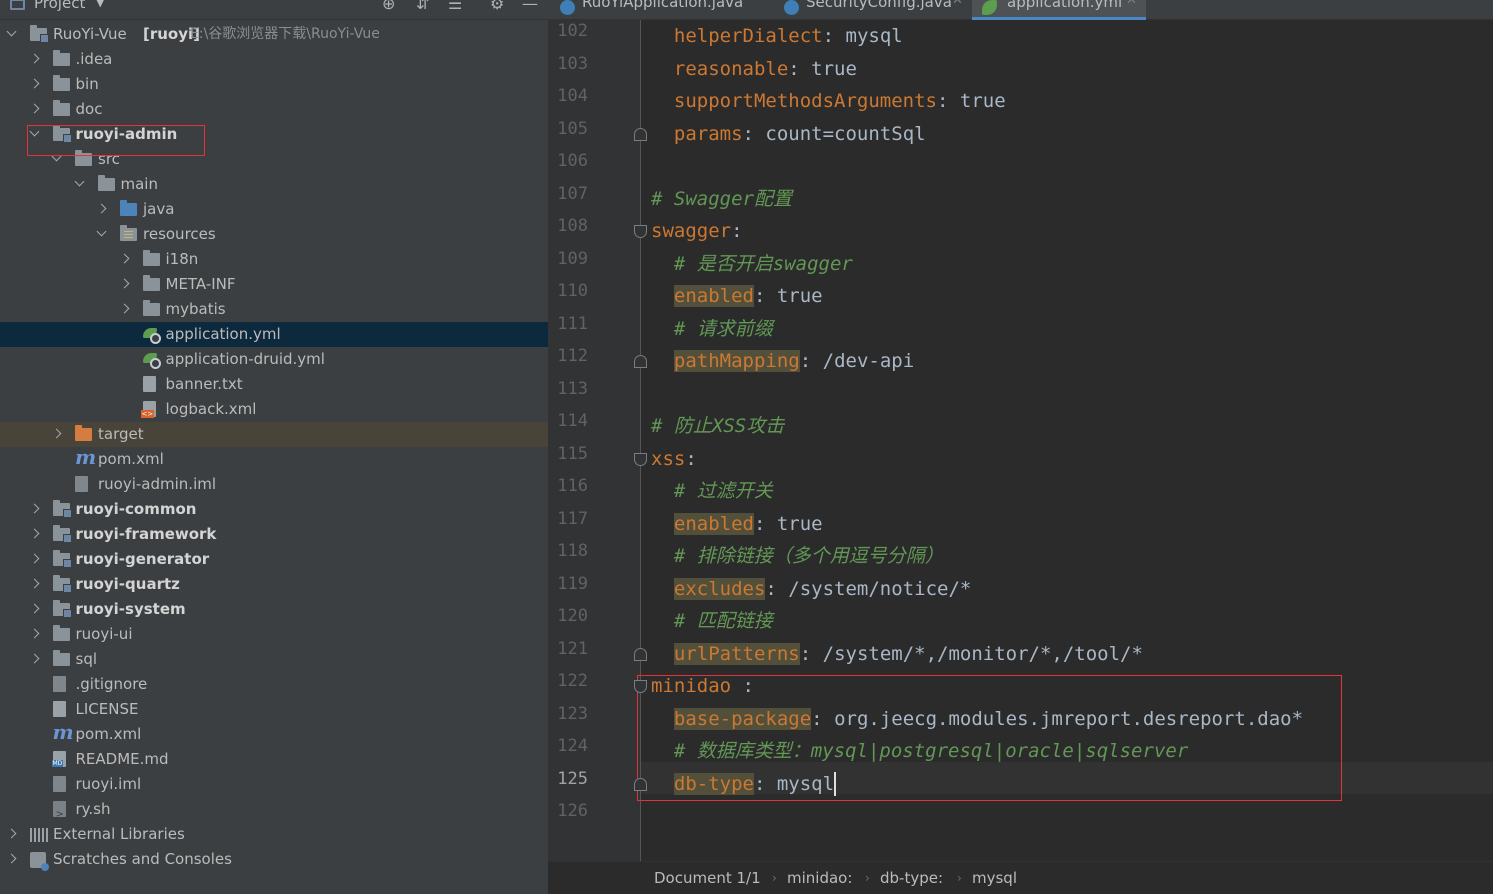 The image size is (1493, 894). What do you see at coordinates (274, 509) in the screenshot?
I see `tree-module-ruoyi-common: ruoyi-common` at bounding box center [274, 509].